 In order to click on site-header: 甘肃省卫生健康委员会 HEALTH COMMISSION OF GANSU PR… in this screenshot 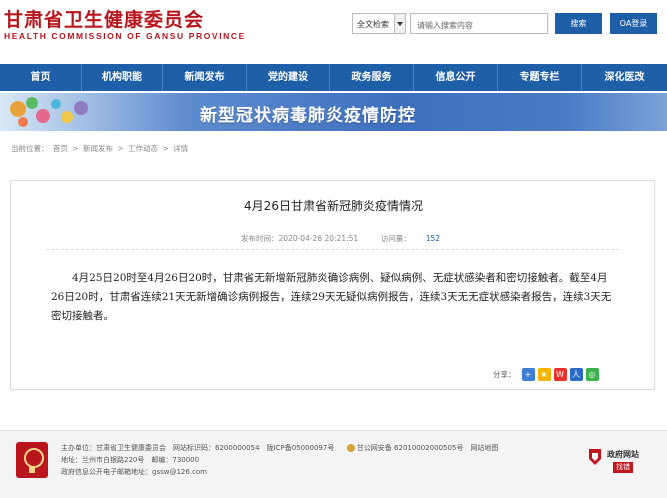, I will do `click(333, 31)`.